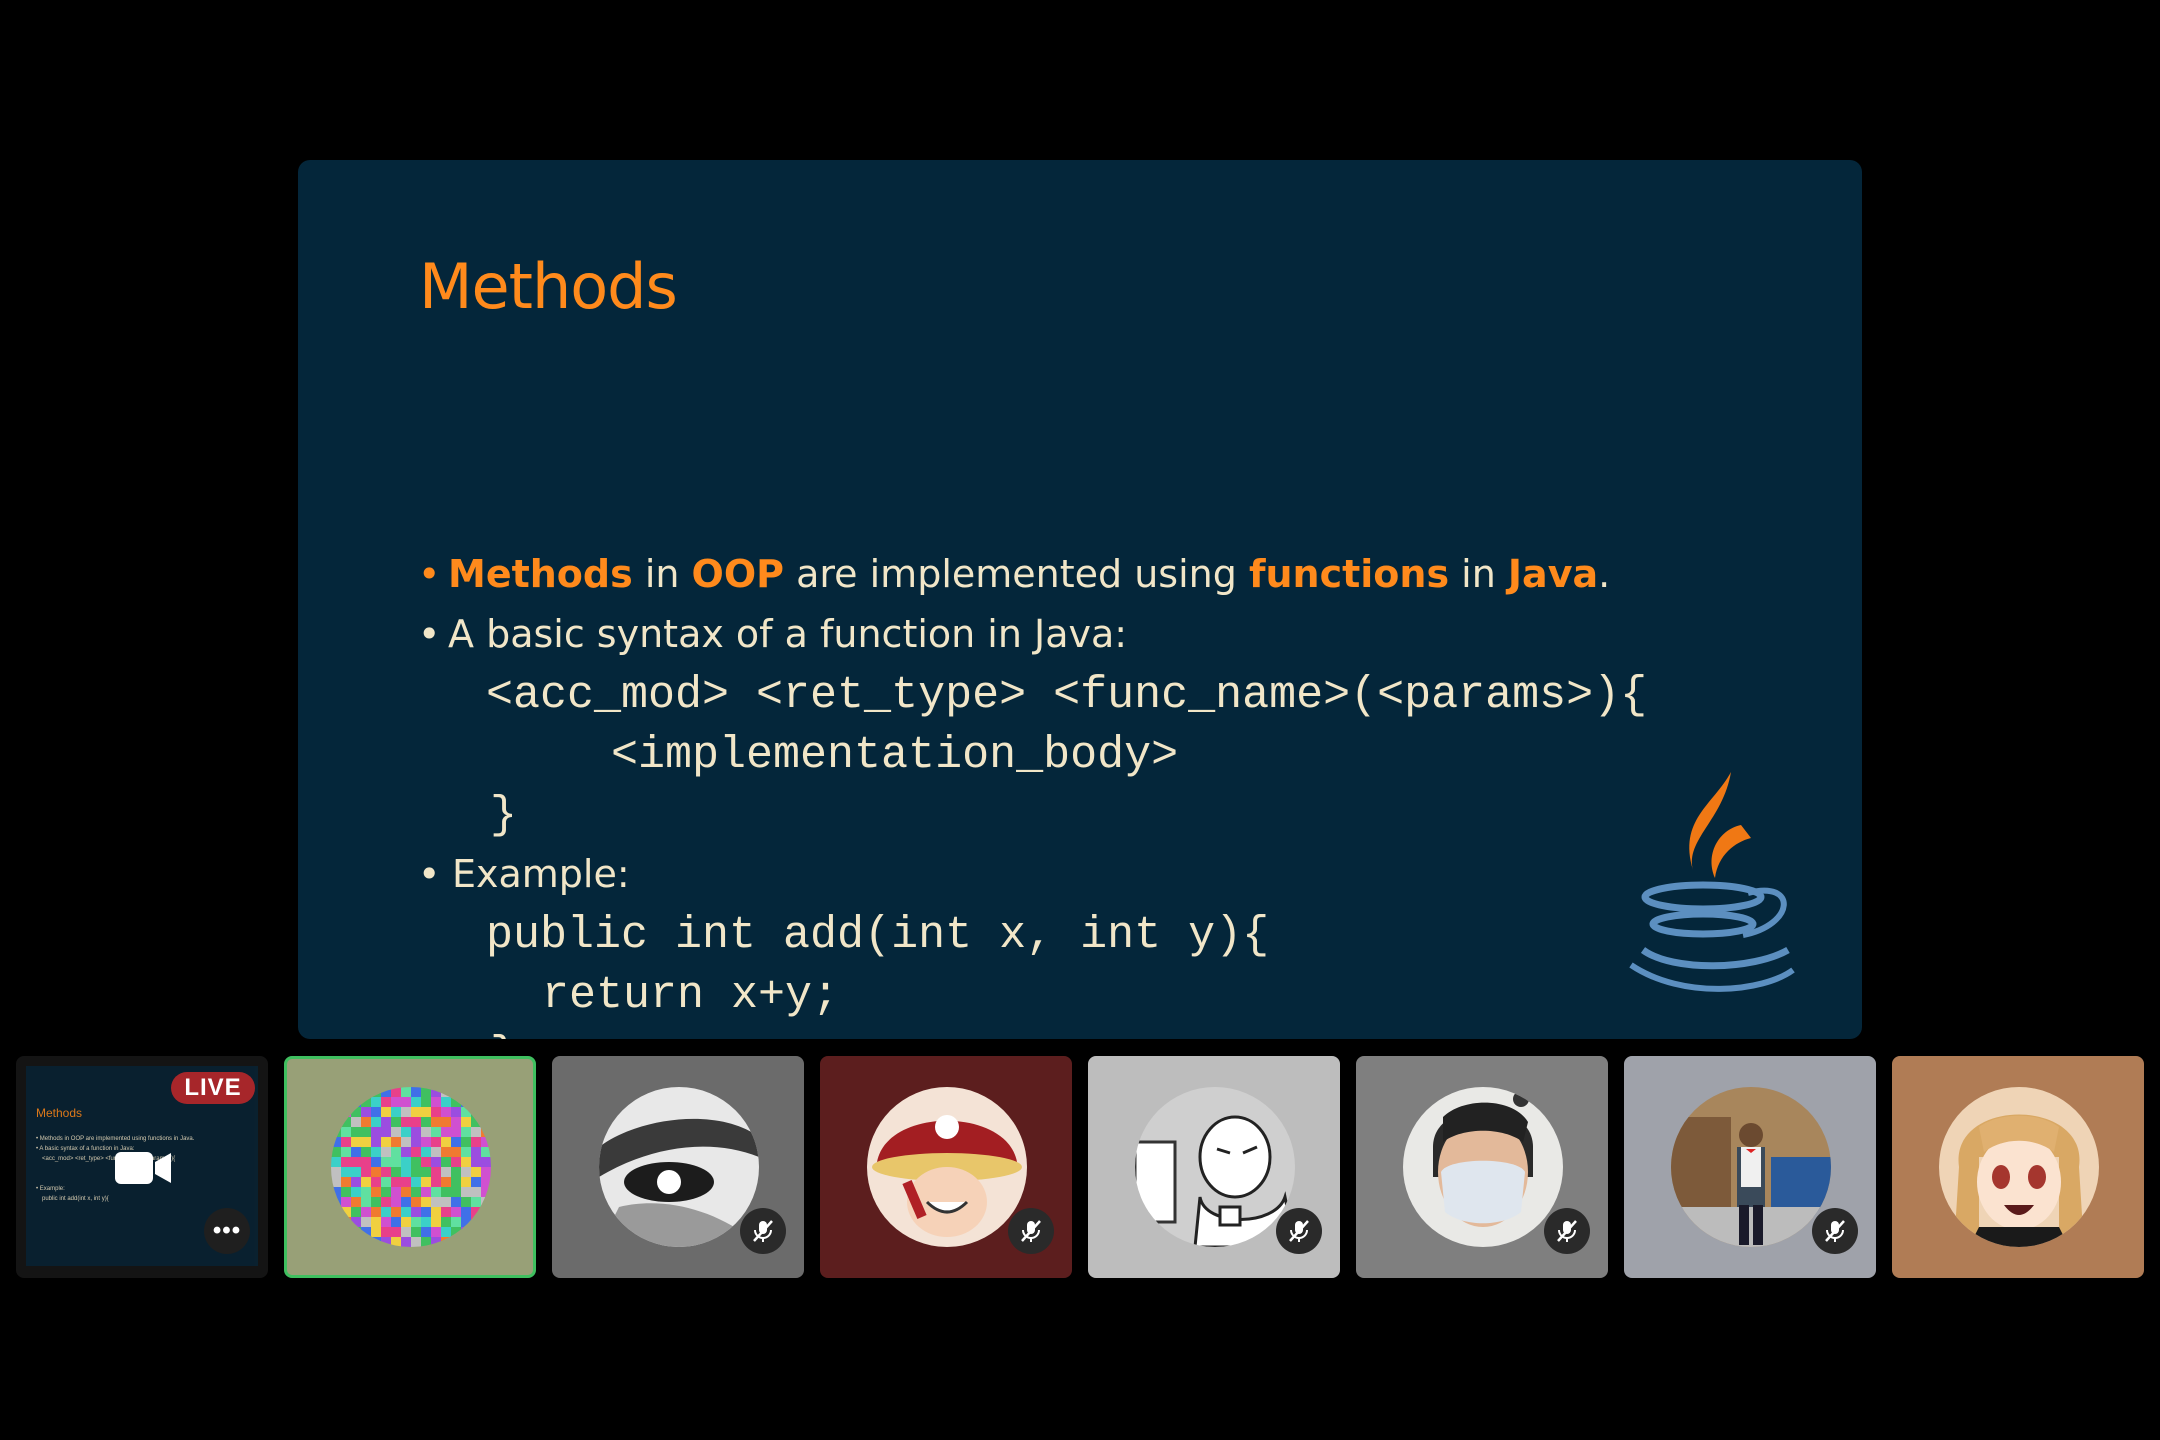 Image resolution: width=2160 pixels, height=1440 pixels. I want to click on slide-bullet-3: • Example:, so click(524, 874).